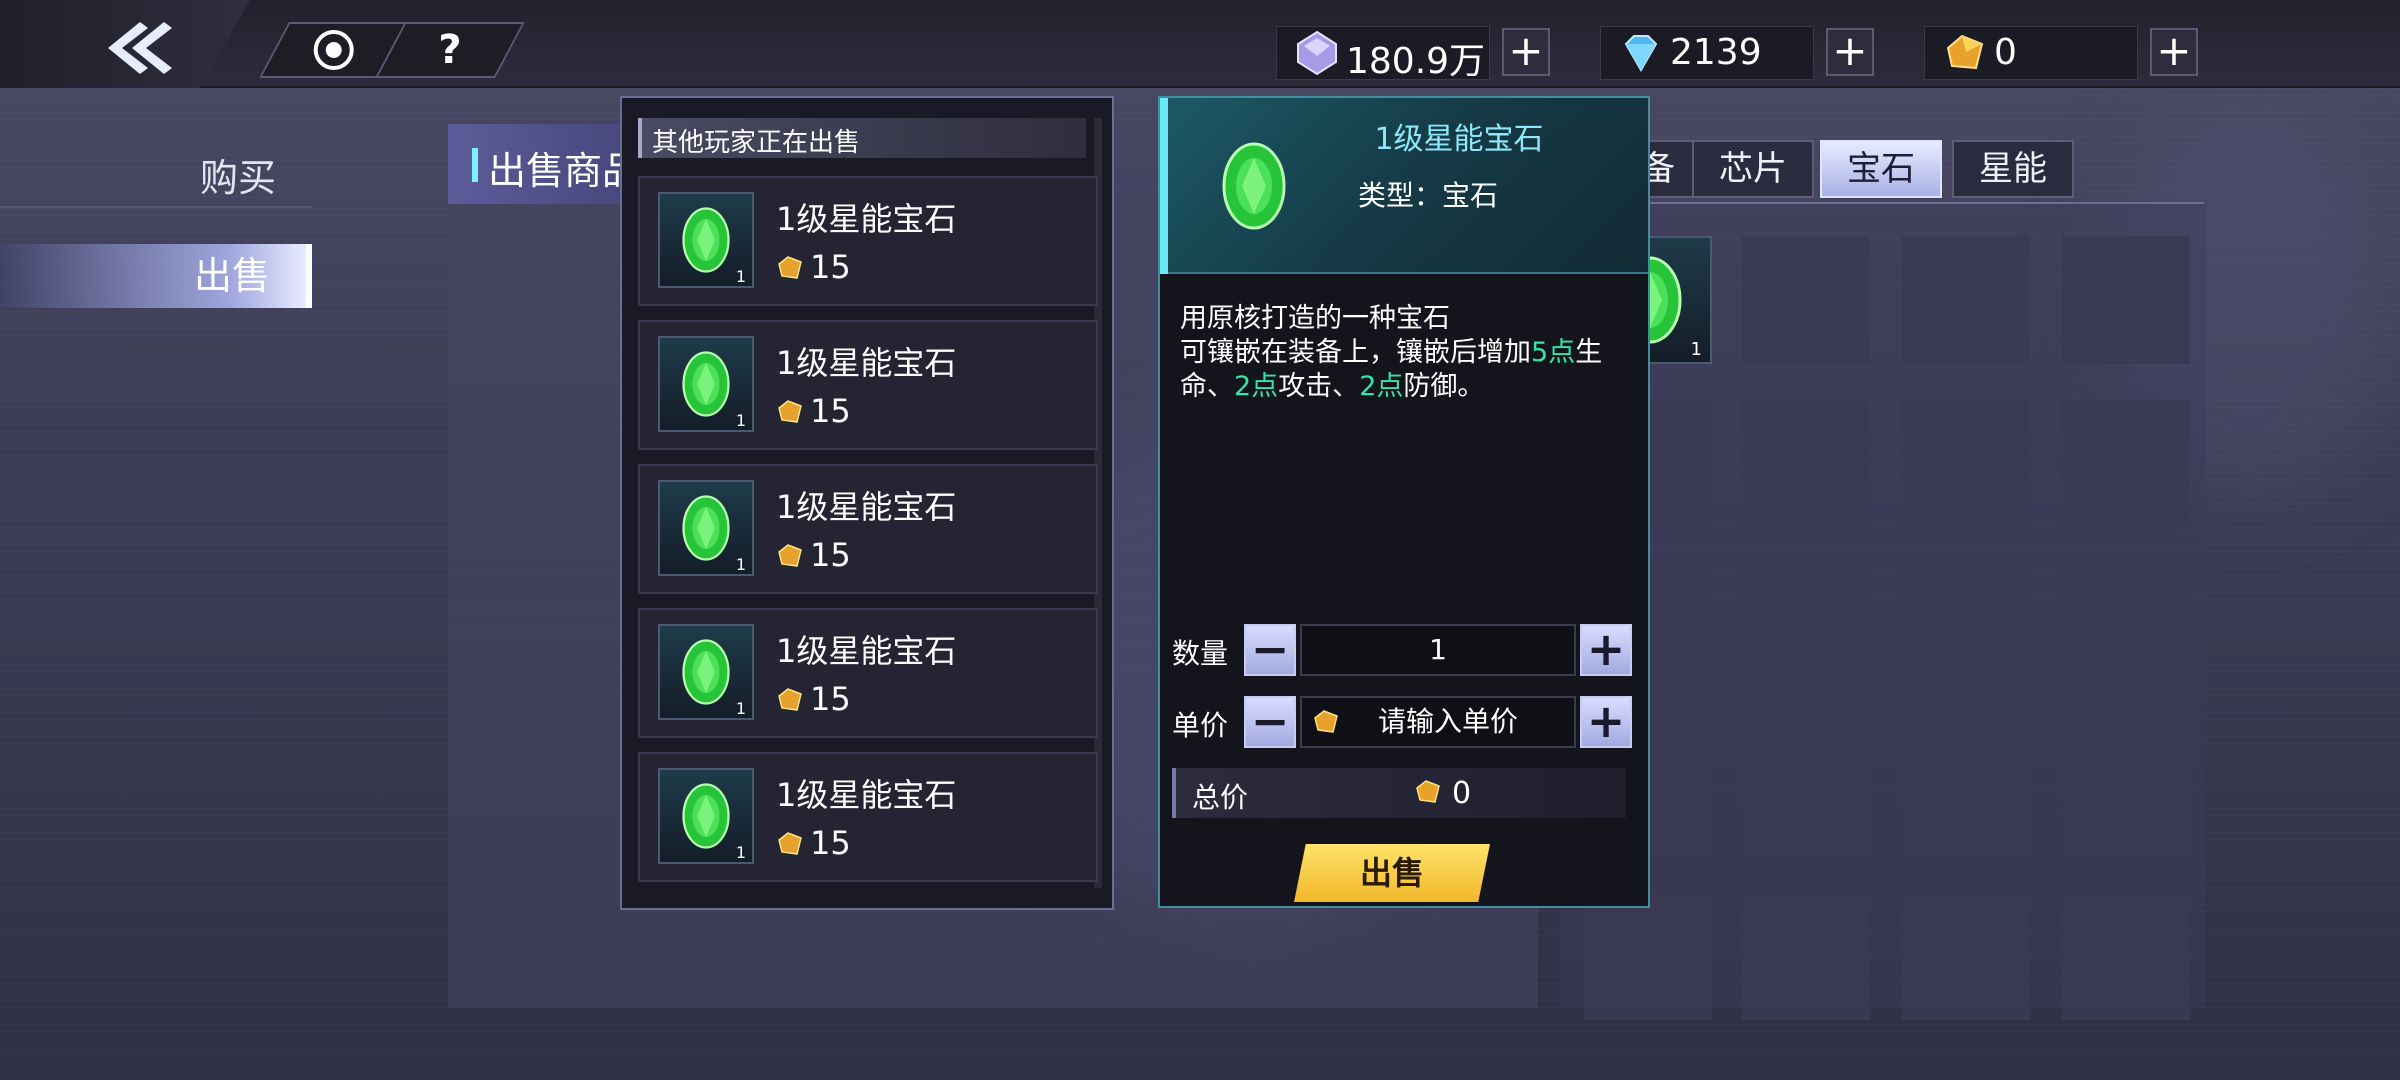 The height and width of the screenshot is (1080, 2400). What do you see at coordinates (1200, 44) in the screenshot?
I see `top-bar: ? 180.9万 + 2139 + 0 +` at bounding box center [1200, 44].